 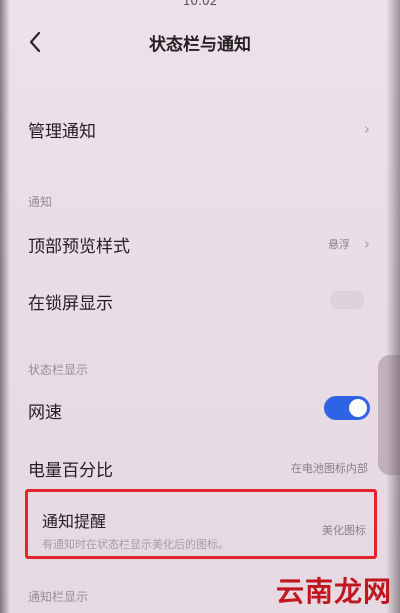 I want to click on network-speed-toggle, so click(x=347, y=408).